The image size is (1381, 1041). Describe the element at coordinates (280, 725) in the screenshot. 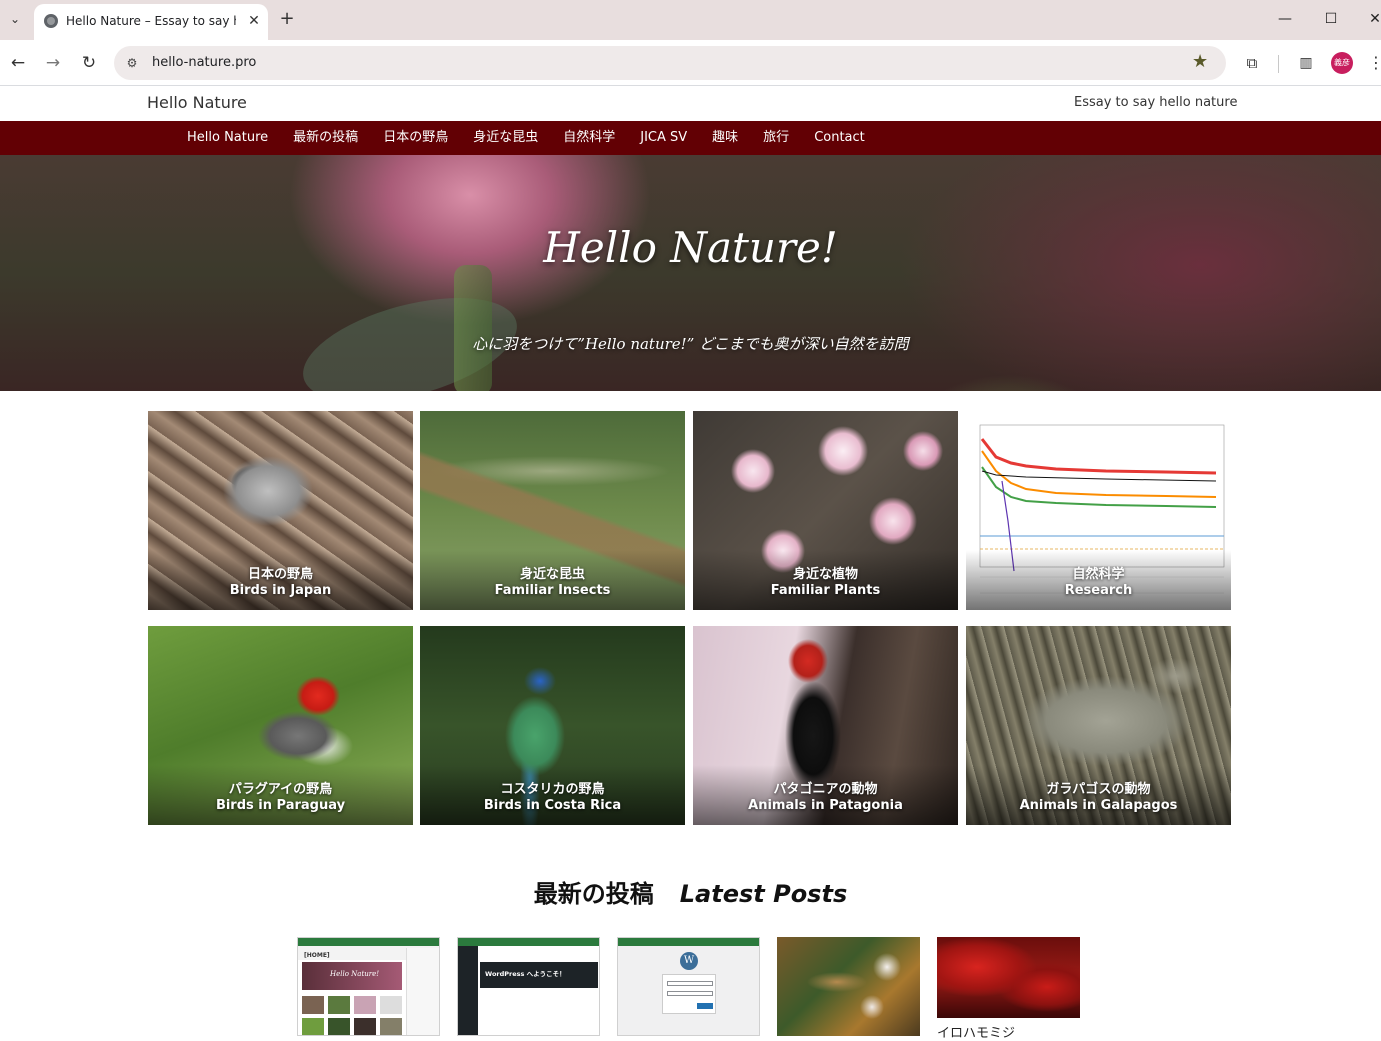

I see `category-card-birds-paraguay: パラグアイの野鳥 Birds in Paraguay` at that location.